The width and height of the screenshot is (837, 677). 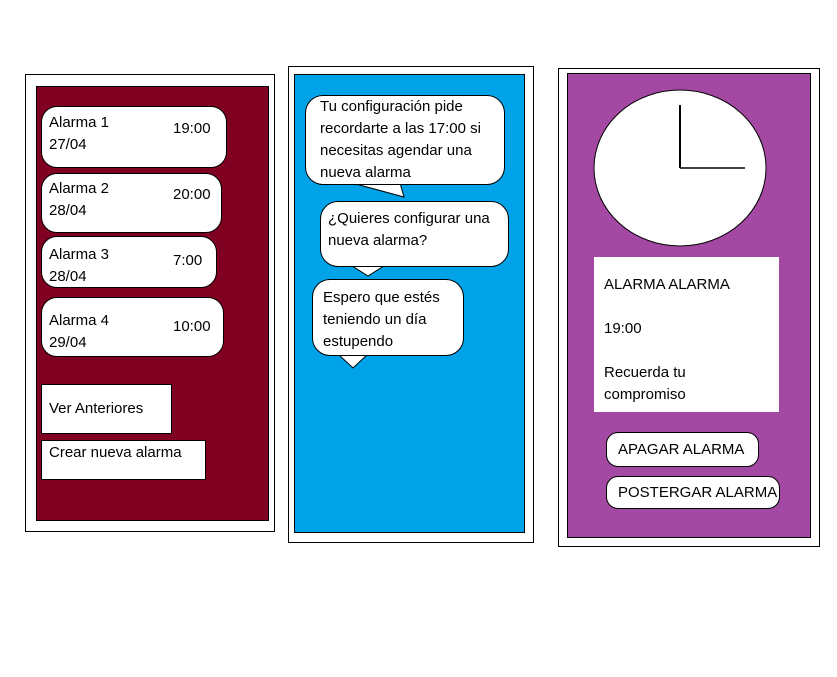 I want to click on alarm-name: Alarma 2, so click(x=79, y=188).